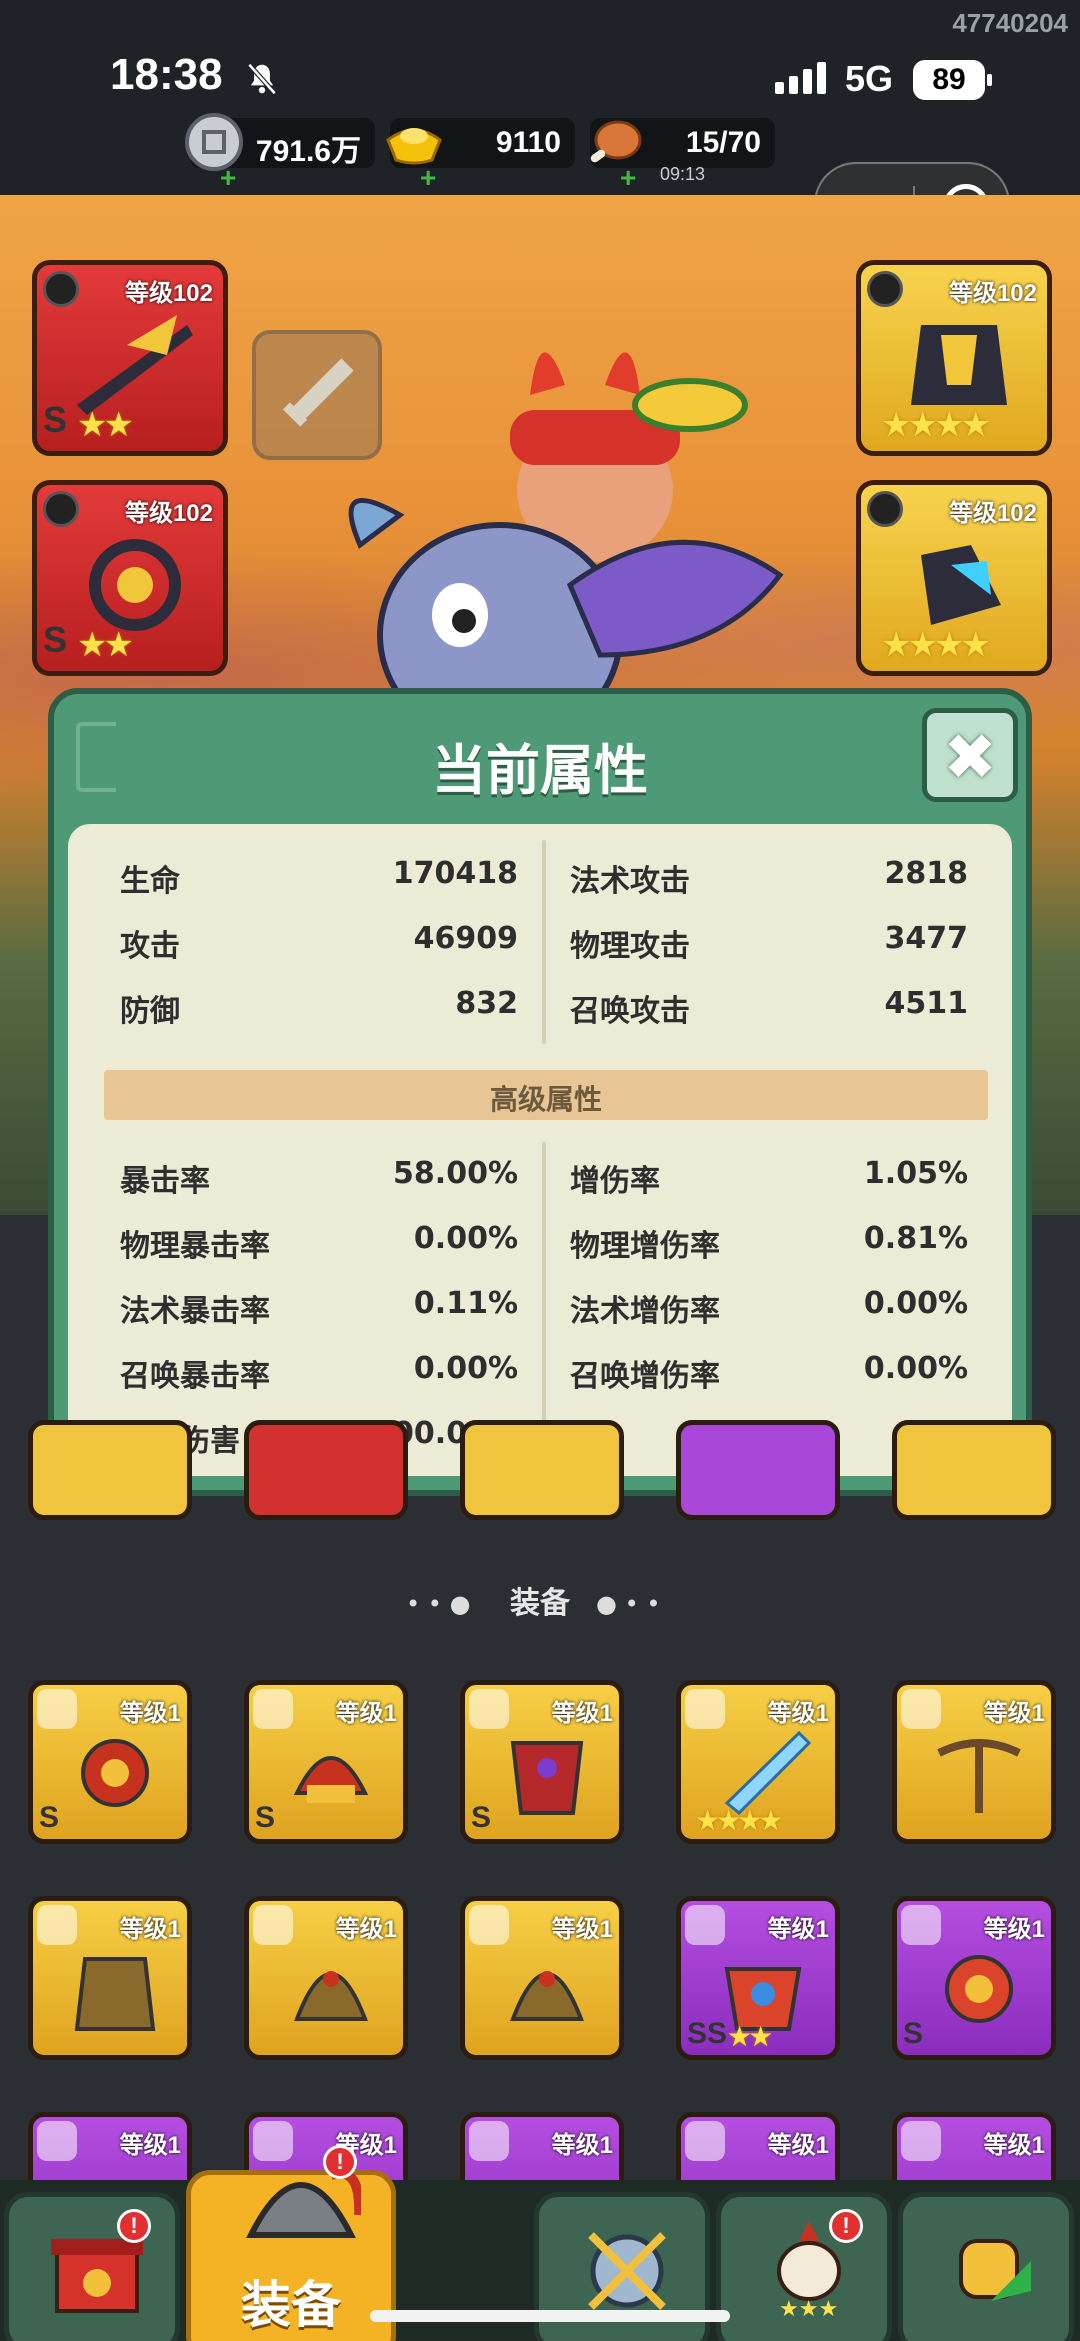 Image resolution: width=1080 pixels, height=2341 pixels. What do you see at coordinates (769, 1007) in the screenshot?
I see `stat-row: 召唤攻击 4511` at bounding box center [769, 1007].